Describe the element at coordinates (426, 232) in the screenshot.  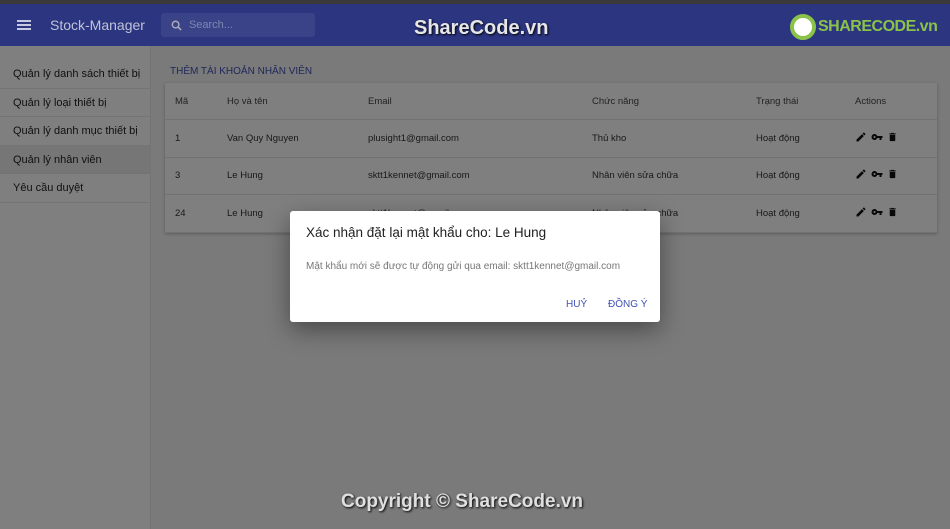
I see `dialog-title: Xác nhận đặt lại mật khẩu cho: Le Hung` at that location.